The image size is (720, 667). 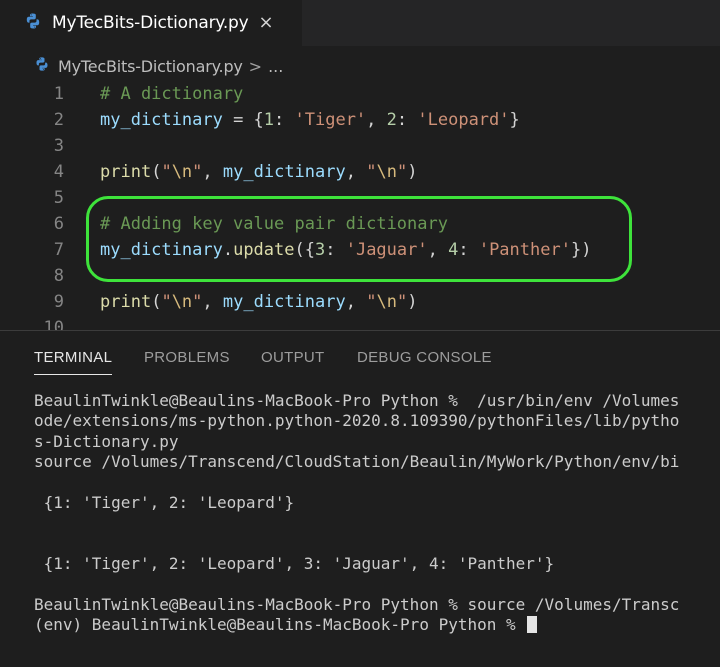 What do you see at coordinates (292, 357) in the screenshot?
I see `tab-output: OUTPUT` at bounding box center [292, 357].